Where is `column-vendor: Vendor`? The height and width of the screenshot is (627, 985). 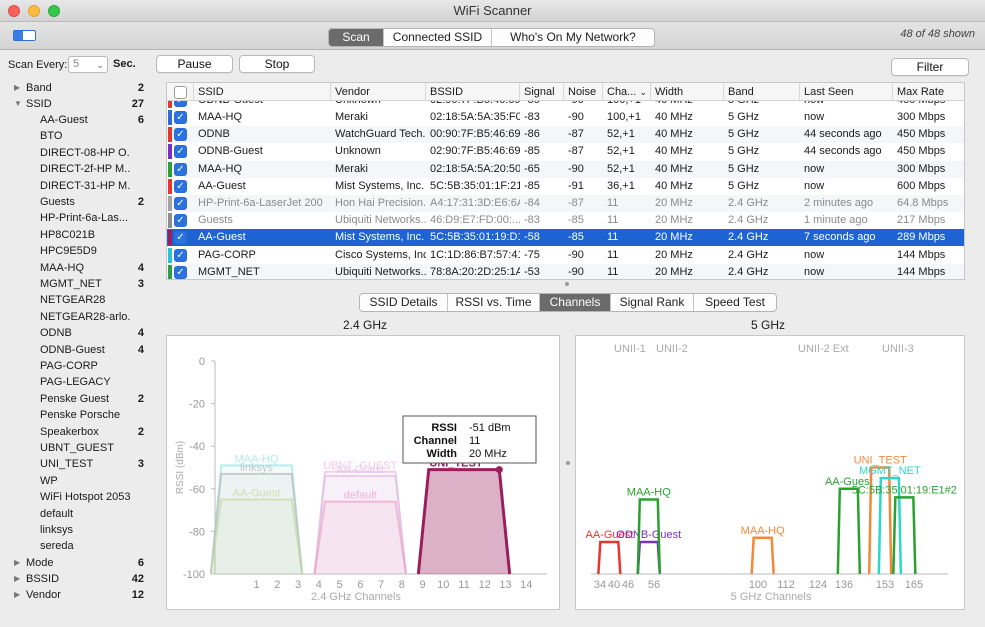 column-vendor: Vendor is located at coordinates (378, 92).